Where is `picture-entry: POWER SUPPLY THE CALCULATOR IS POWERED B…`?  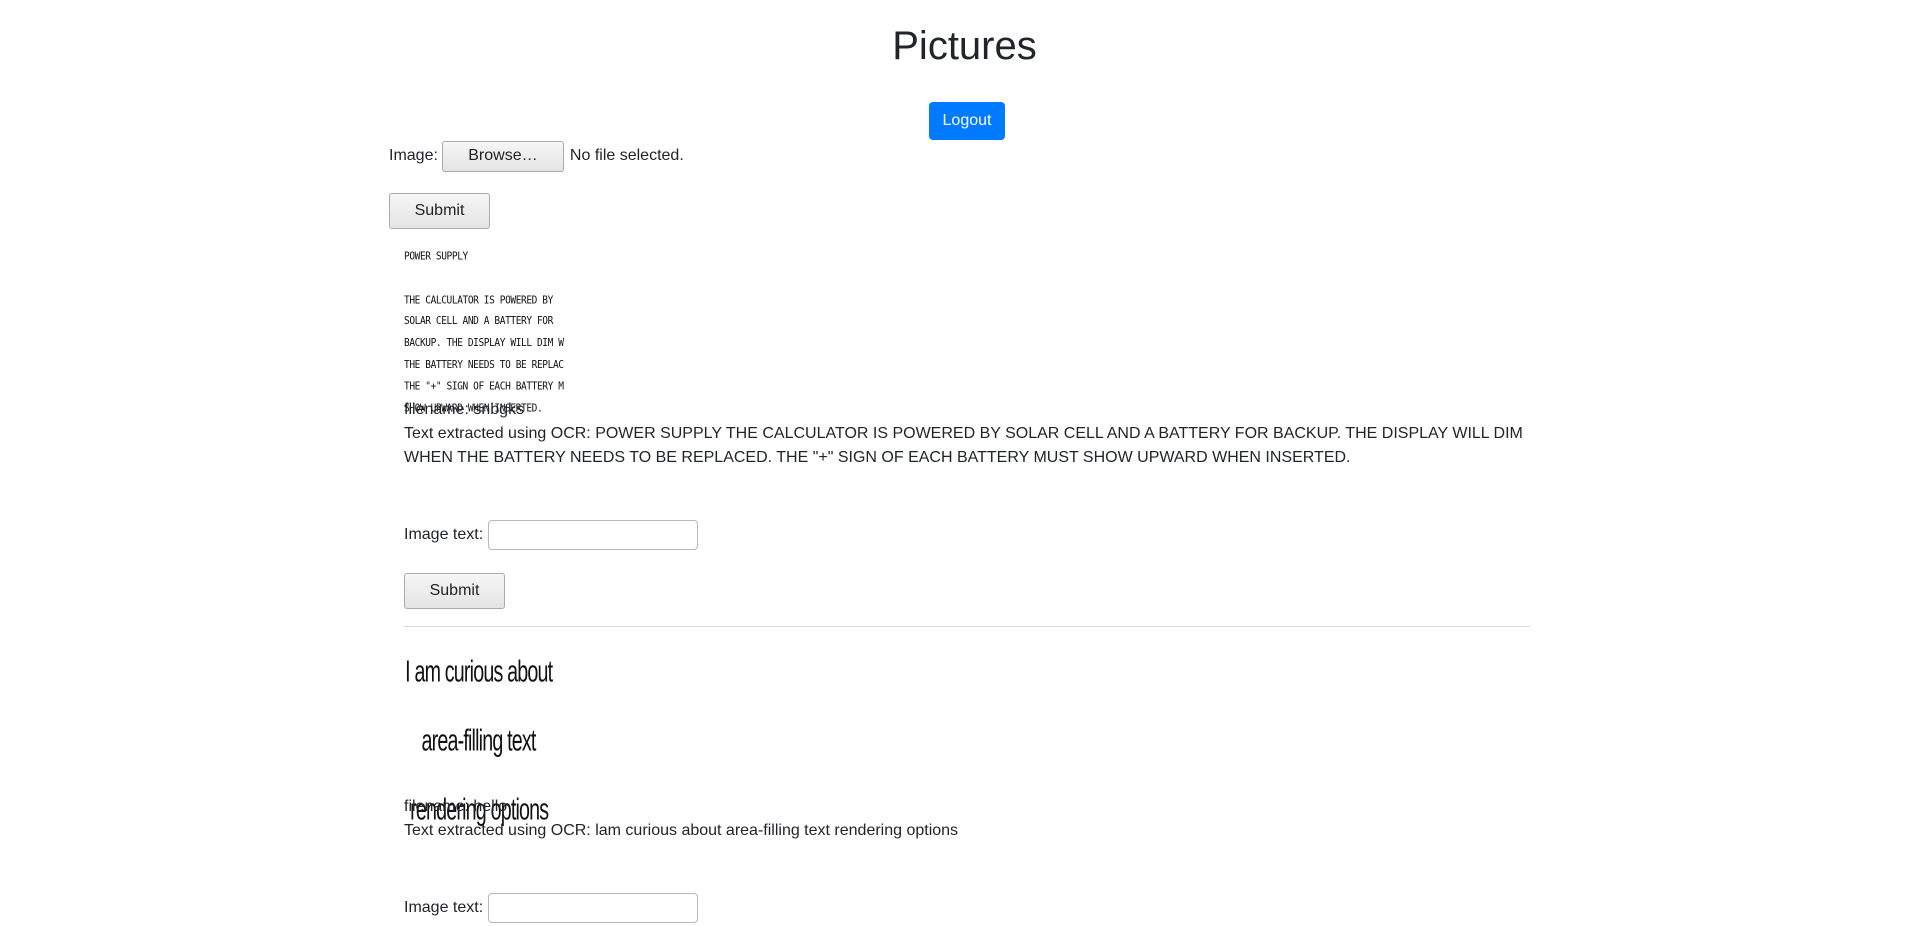 picture-entry: POWER SUPPLY THE CALCULATOR IS POWERED B… is located at coordinates (967, 330).